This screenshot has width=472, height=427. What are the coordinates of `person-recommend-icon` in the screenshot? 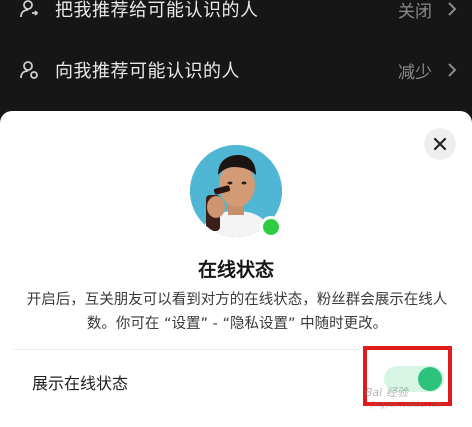 It's located at (29, 70).